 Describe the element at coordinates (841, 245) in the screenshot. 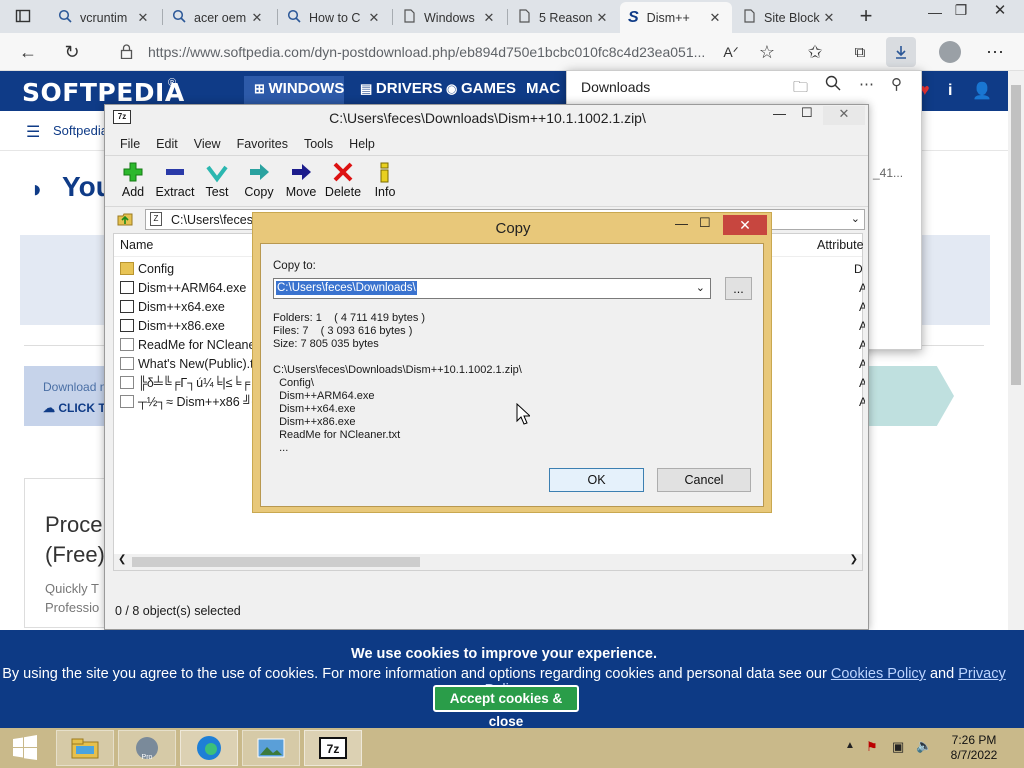

I see `column-attributes: Attribute` at that location.